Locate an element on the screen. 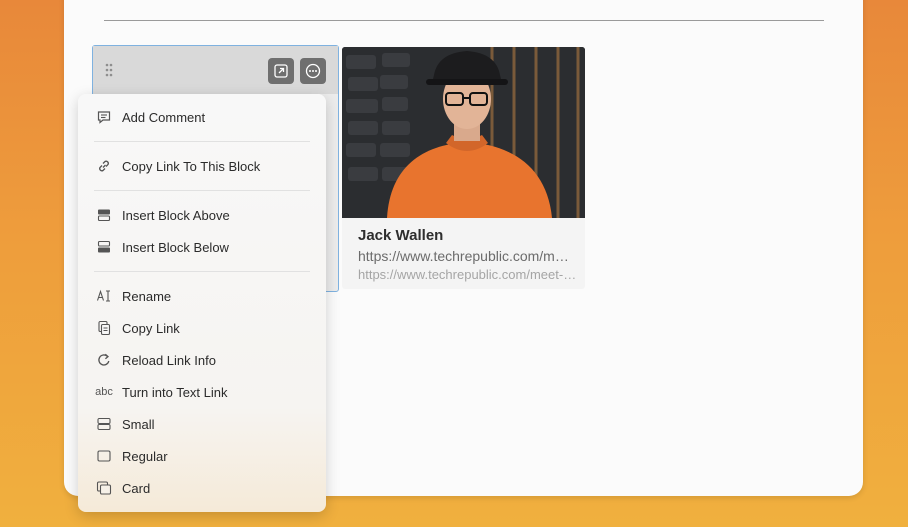 The image size is (908, 527). drag-handle-icon is located at coordinates (109, 70).